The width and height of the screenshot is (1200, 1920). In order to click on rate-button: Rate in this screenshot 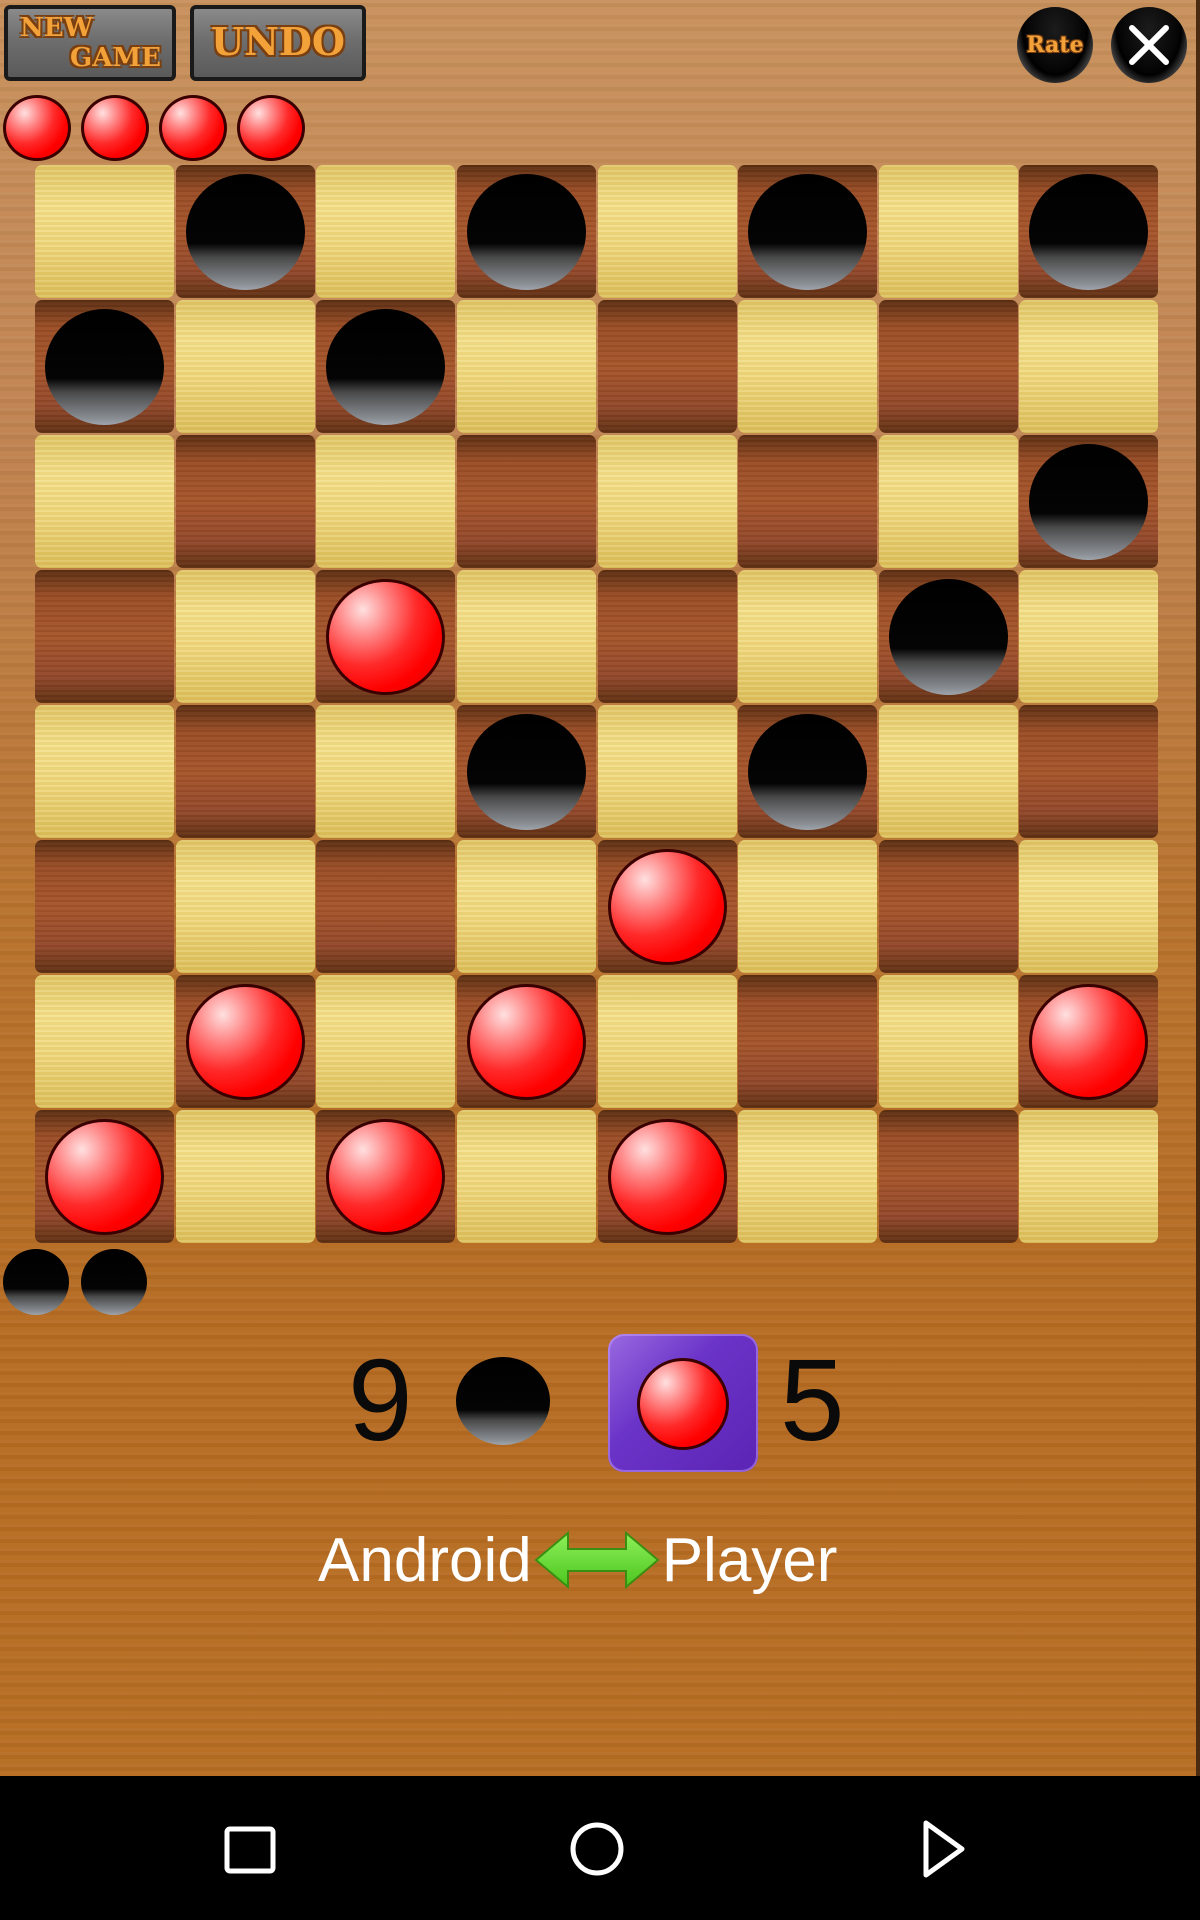, I will do `click(1055, 45)`.